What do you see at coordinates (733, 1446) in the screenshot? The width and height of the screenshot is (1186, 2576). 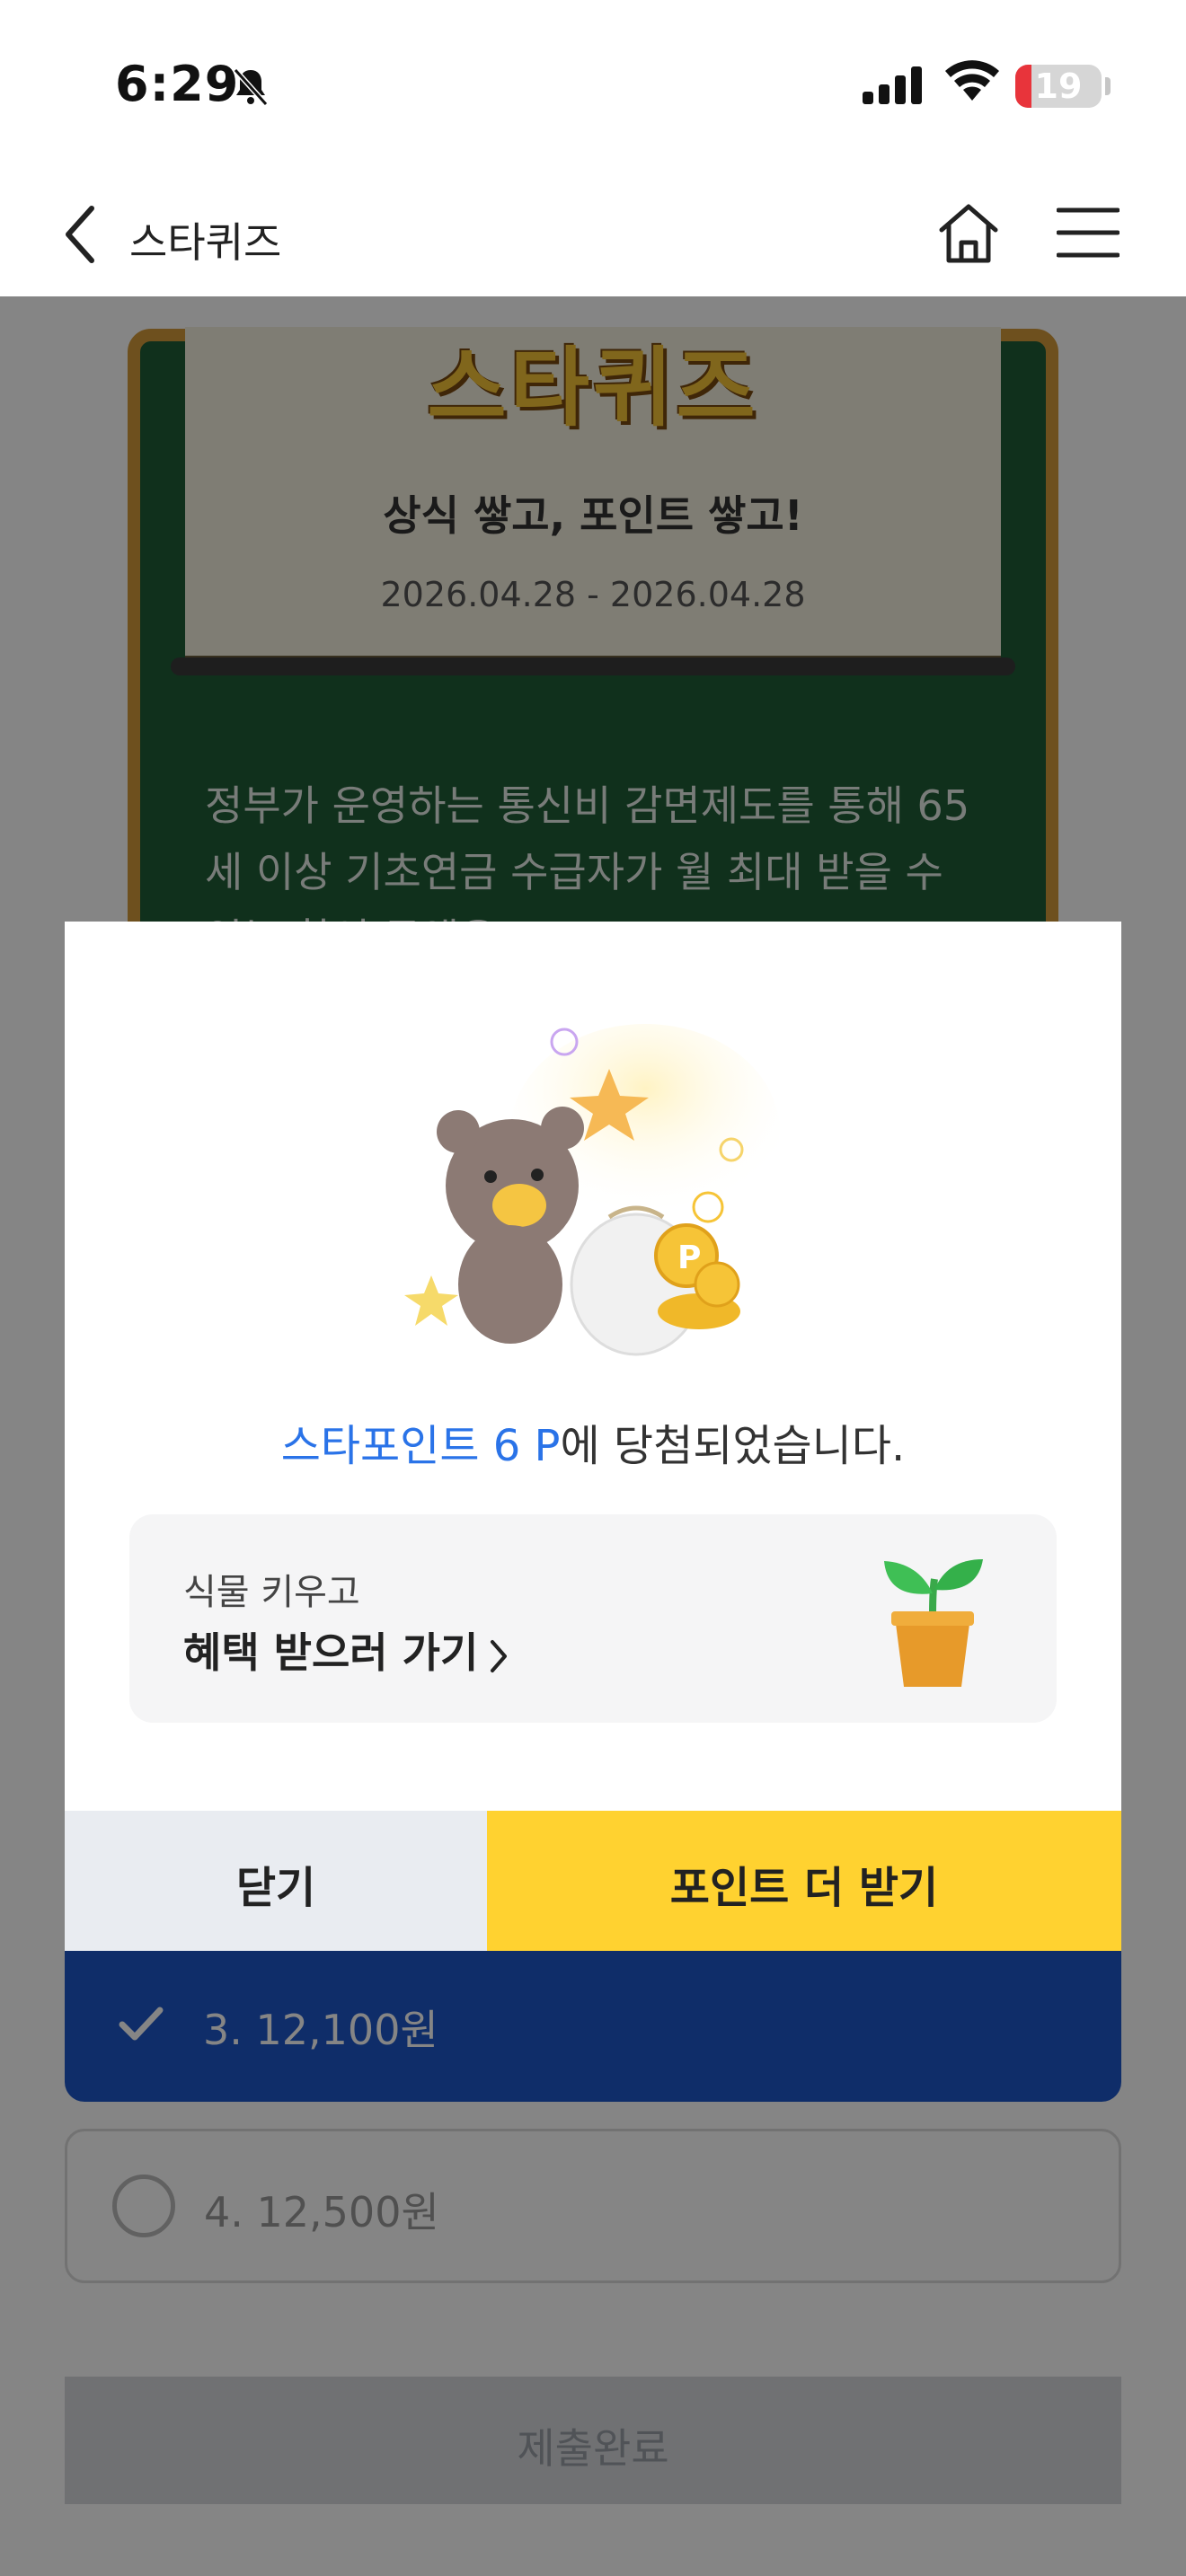 I see `result-rest: 에 당첨되었습니다.` at bounding box center [733, 1446].